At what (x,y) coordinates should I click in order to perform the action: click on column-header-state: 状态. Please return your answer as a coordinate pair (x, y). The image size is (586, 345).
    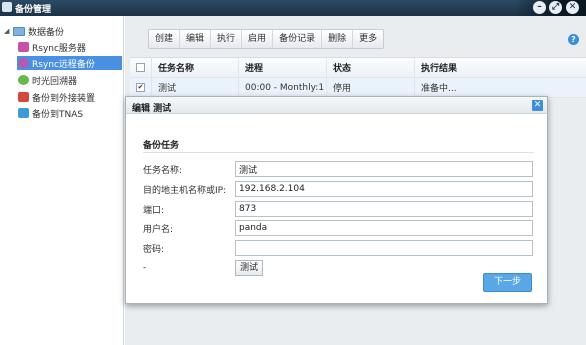
    Looking at the image, I should click on (371, 67).